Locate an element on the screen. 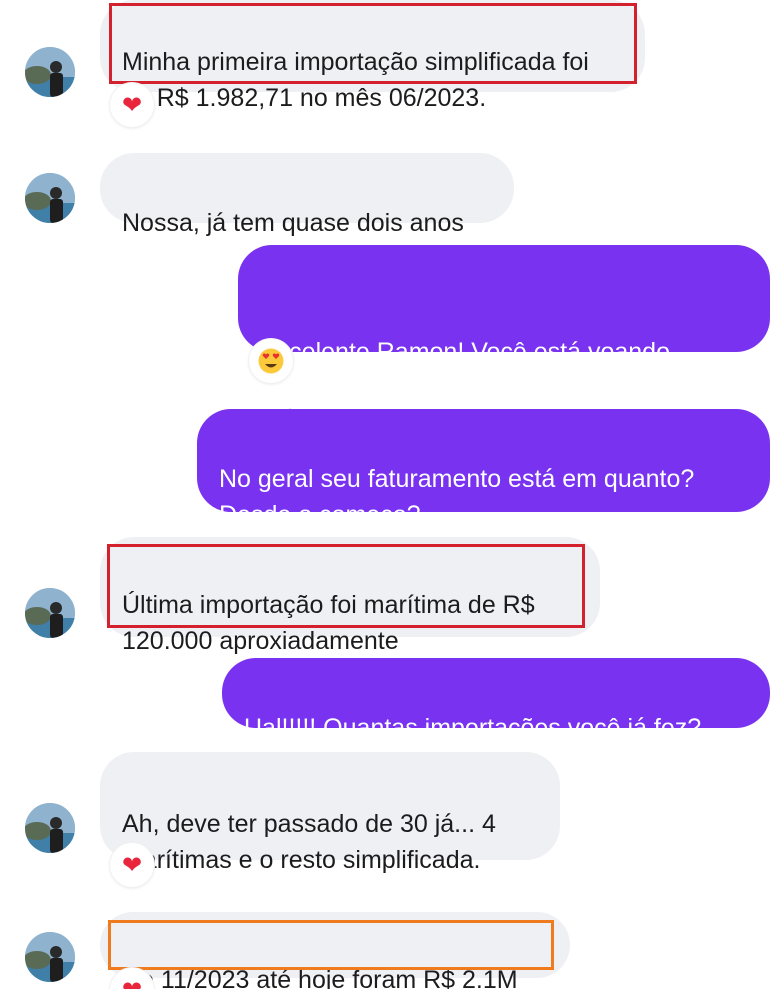 The width and height of the screenshot is (776, 989). message-text: Nossa, já tem quase dois anos is located at coordinates (293, 223).